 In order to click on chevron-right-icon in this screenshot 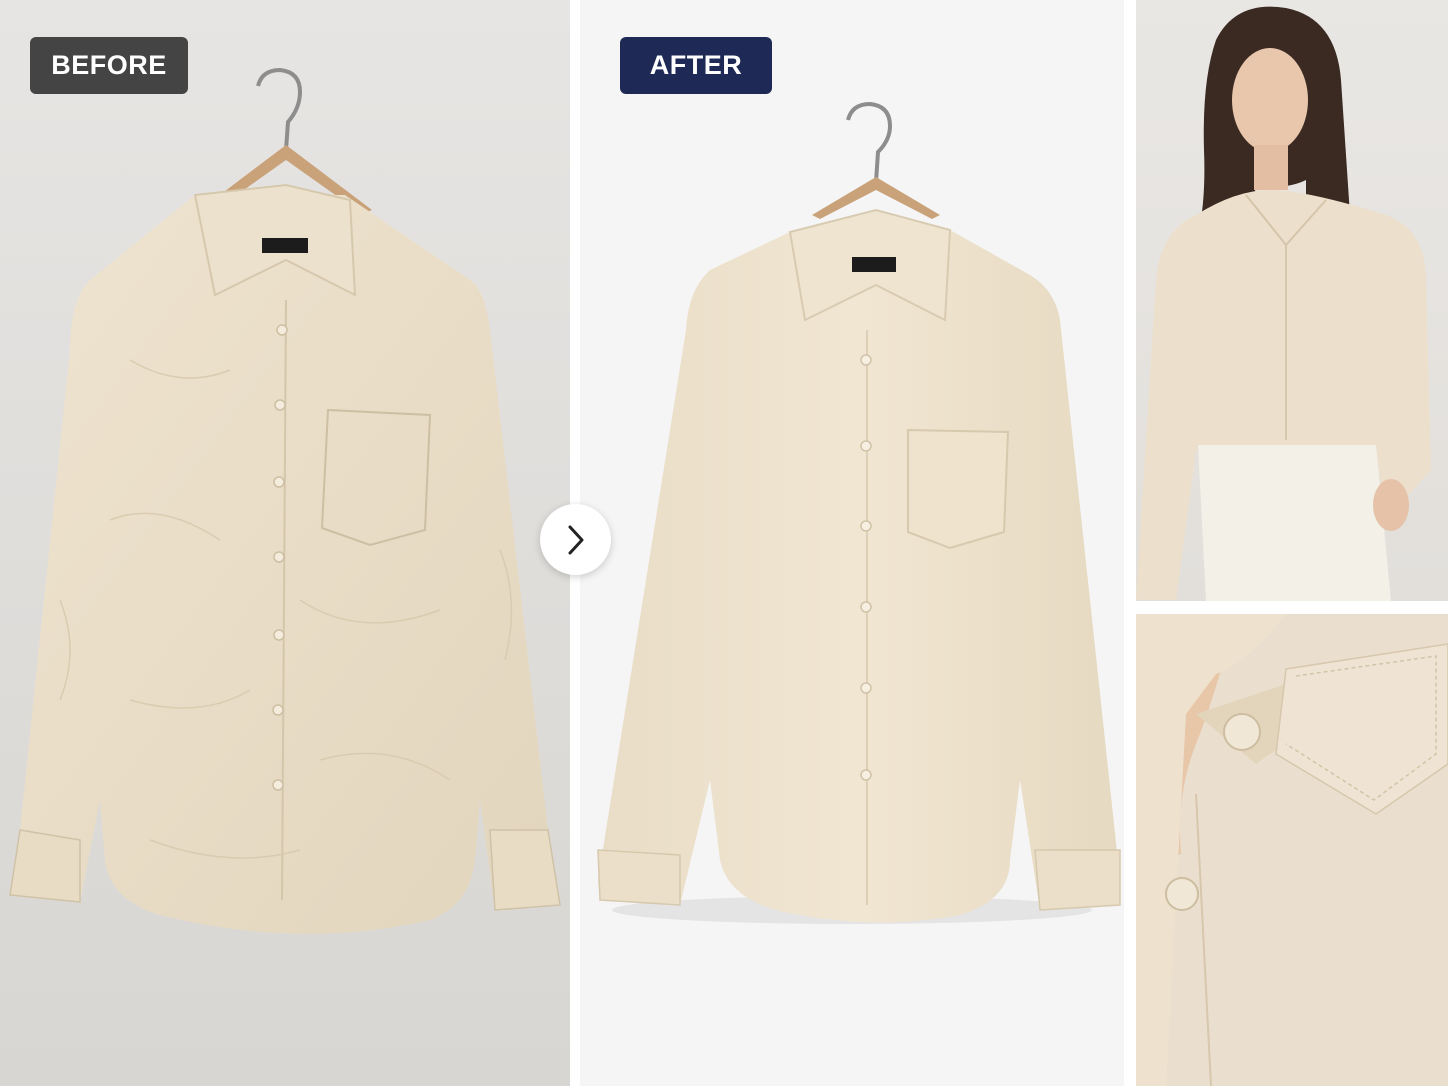, I will do `click(575, 539)`.